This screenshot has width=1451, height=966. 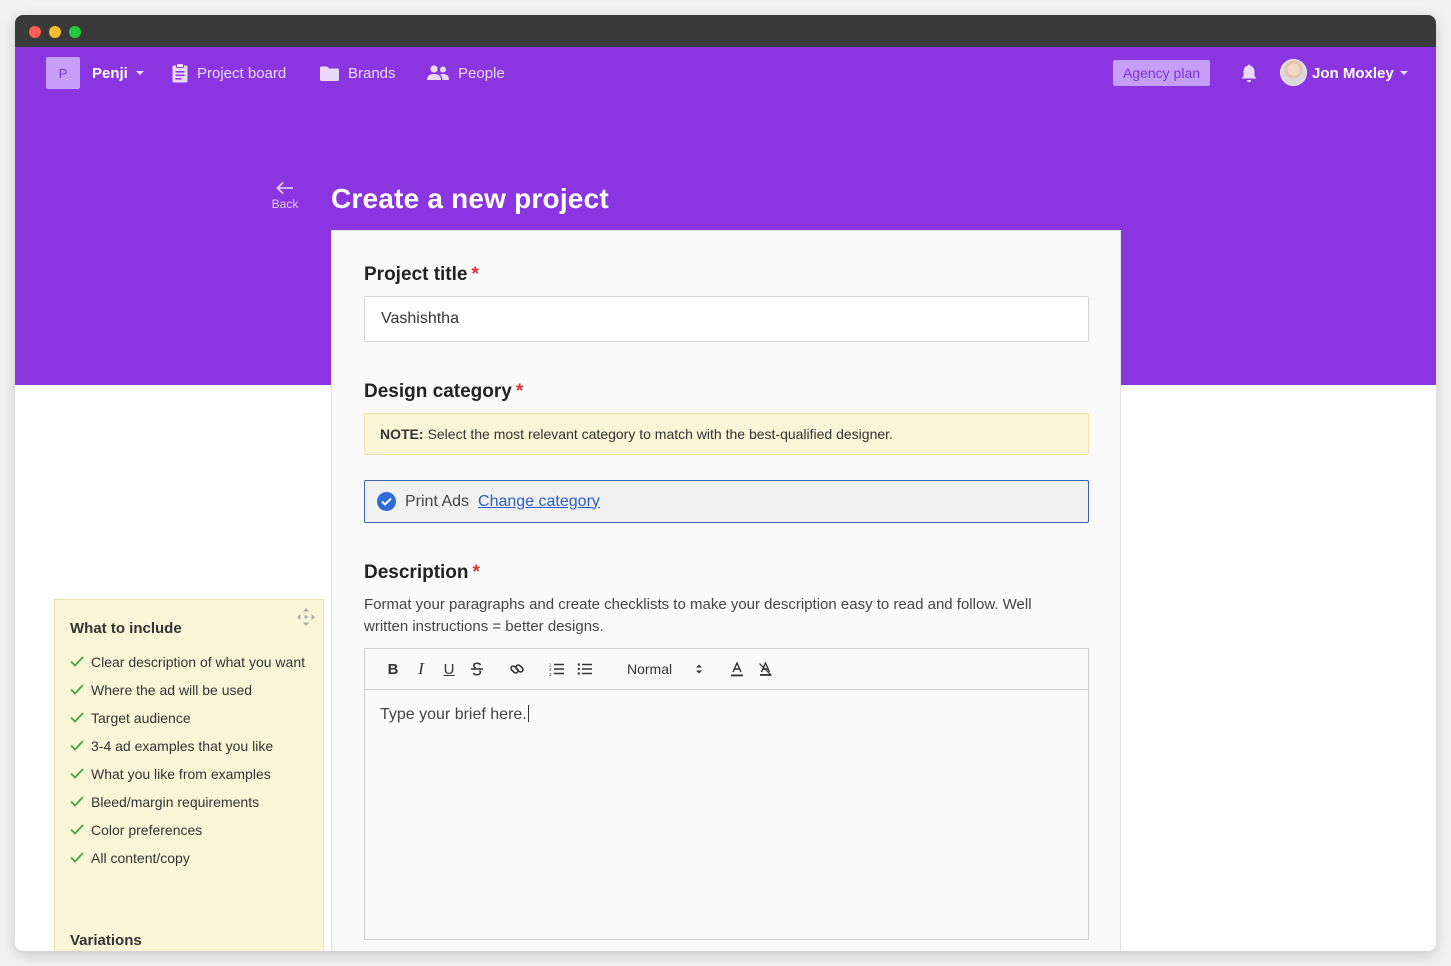 I want to click on back-button: Back, so click(x=285, y=196).